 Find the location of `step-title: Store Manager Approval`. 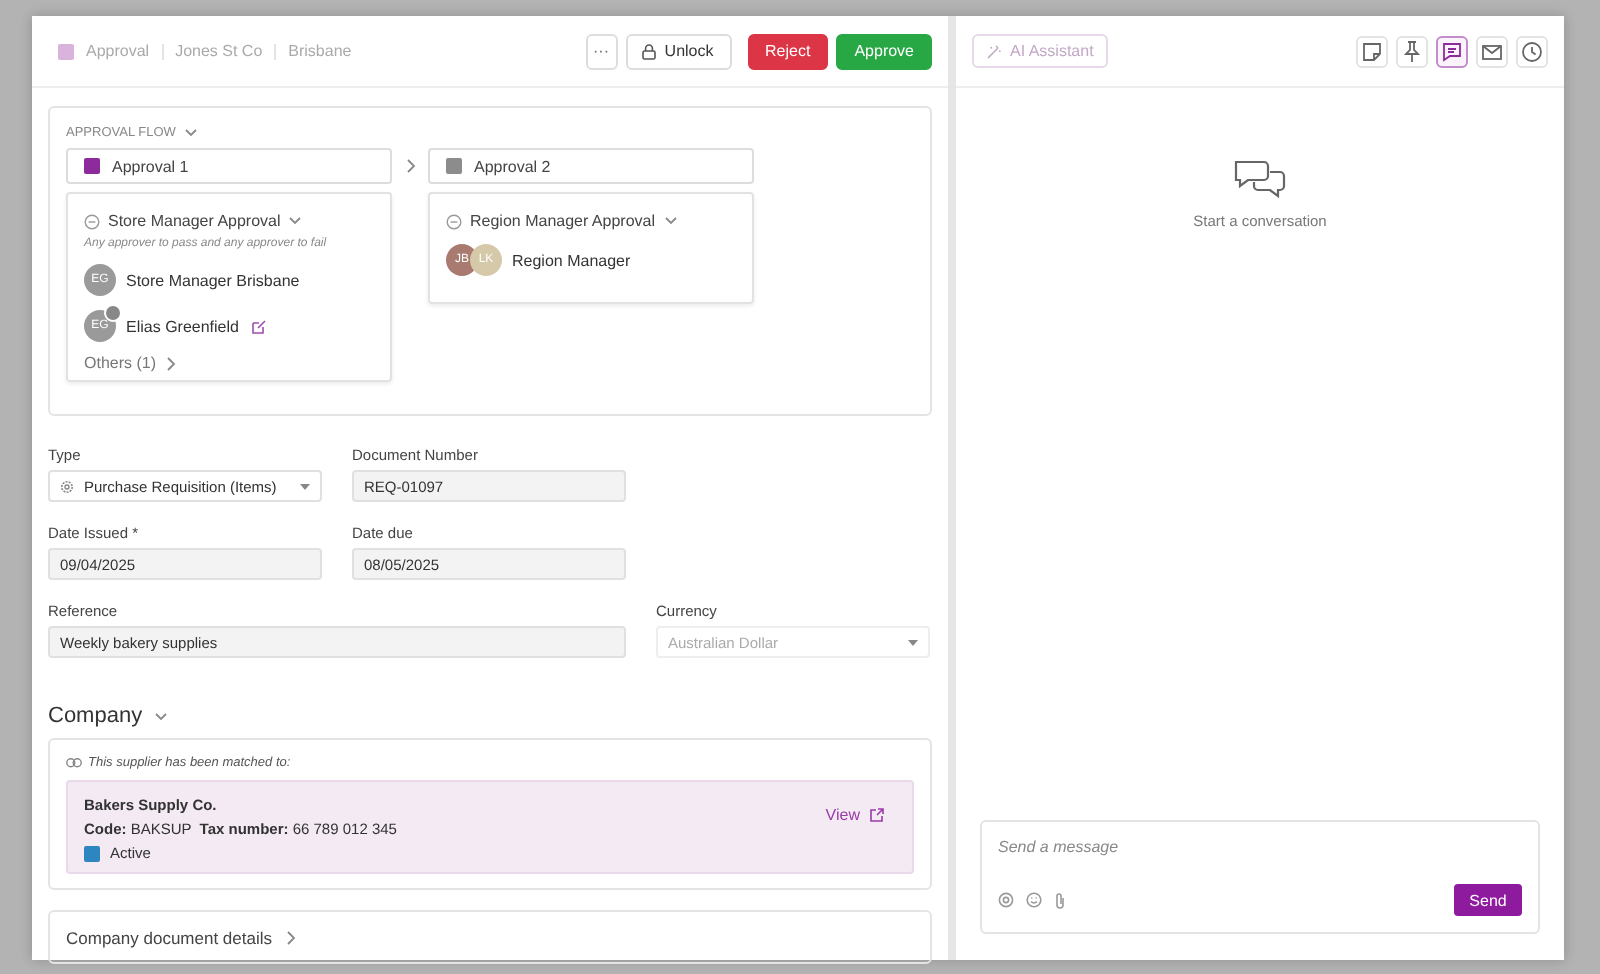

step-title: Store Manager Approval is located at coordinates (194, 221).